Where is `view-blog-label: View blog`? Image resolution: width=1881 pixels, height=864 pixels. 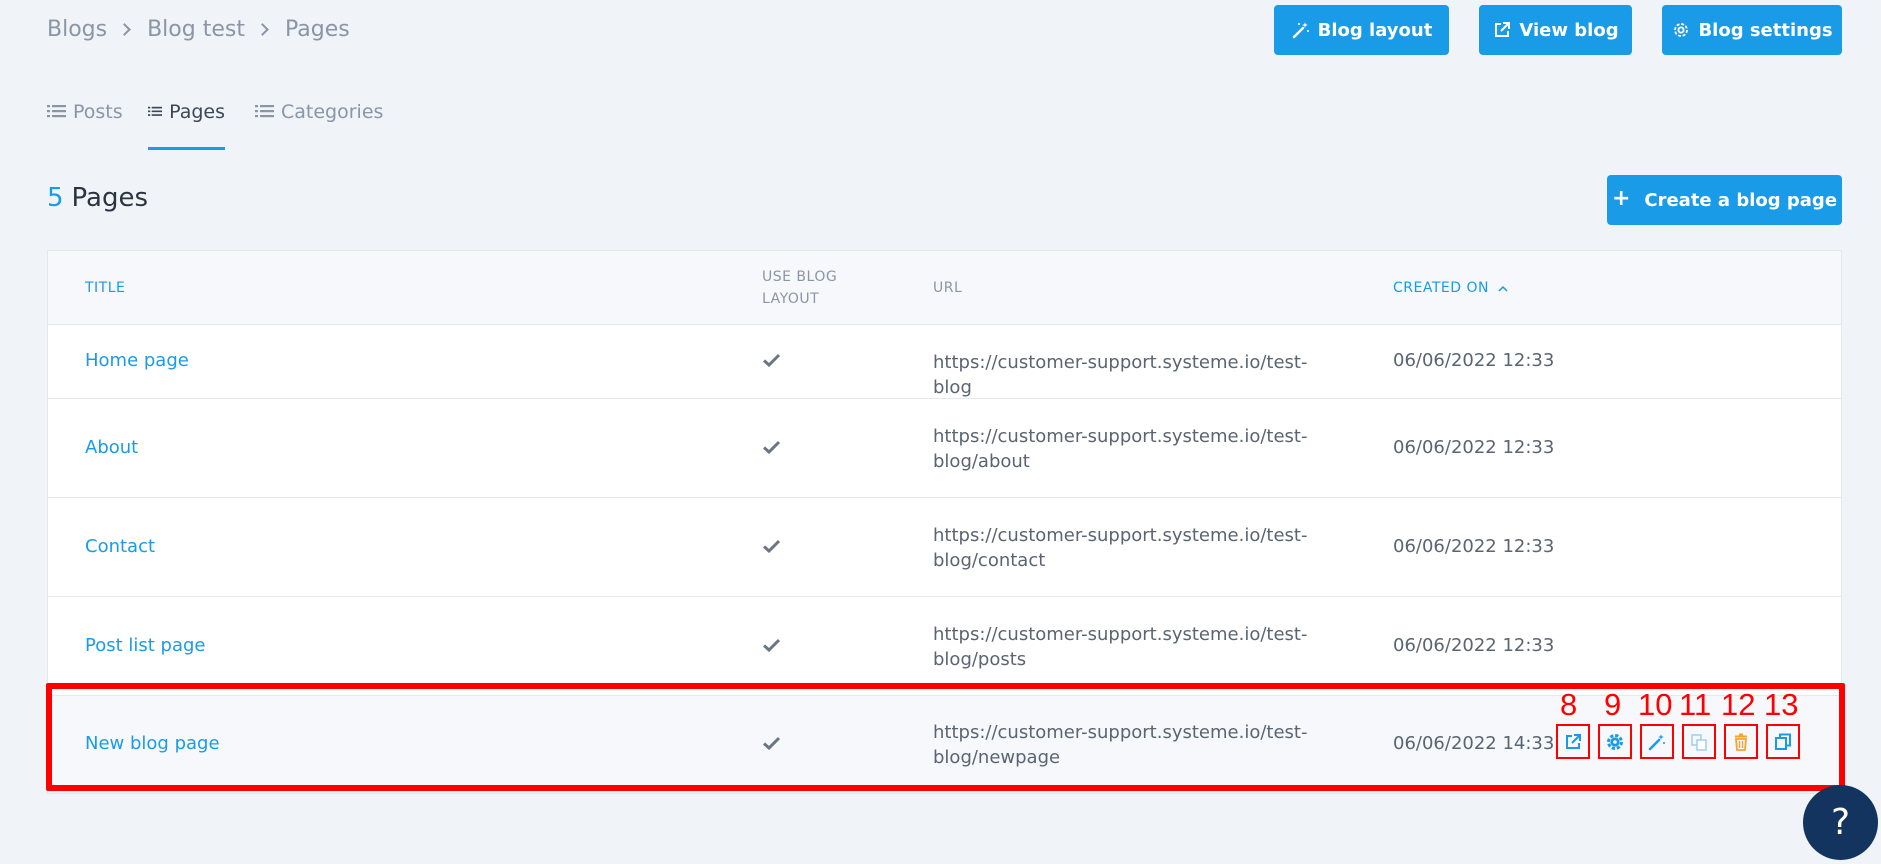
view-blog-label: View blog is located at coordinates (1569, 30).